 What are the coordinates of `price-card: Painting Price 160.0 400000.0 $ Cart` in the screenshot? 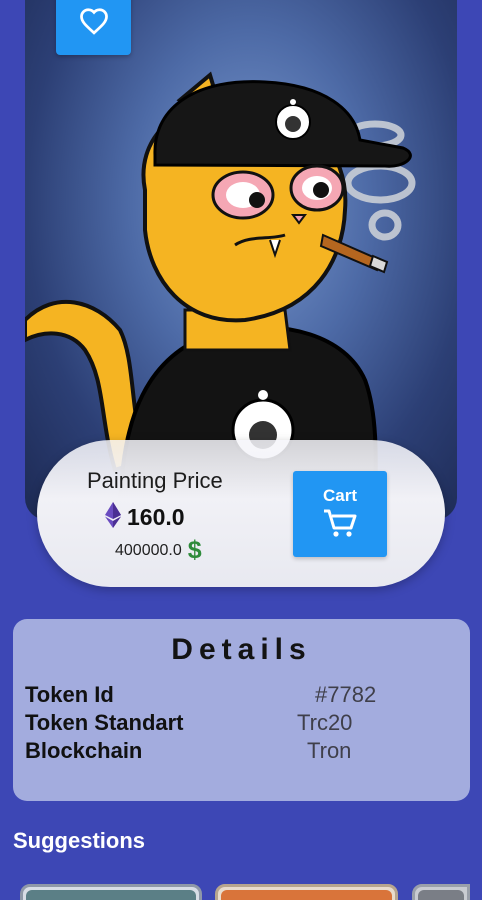 It's located at (241, 513).